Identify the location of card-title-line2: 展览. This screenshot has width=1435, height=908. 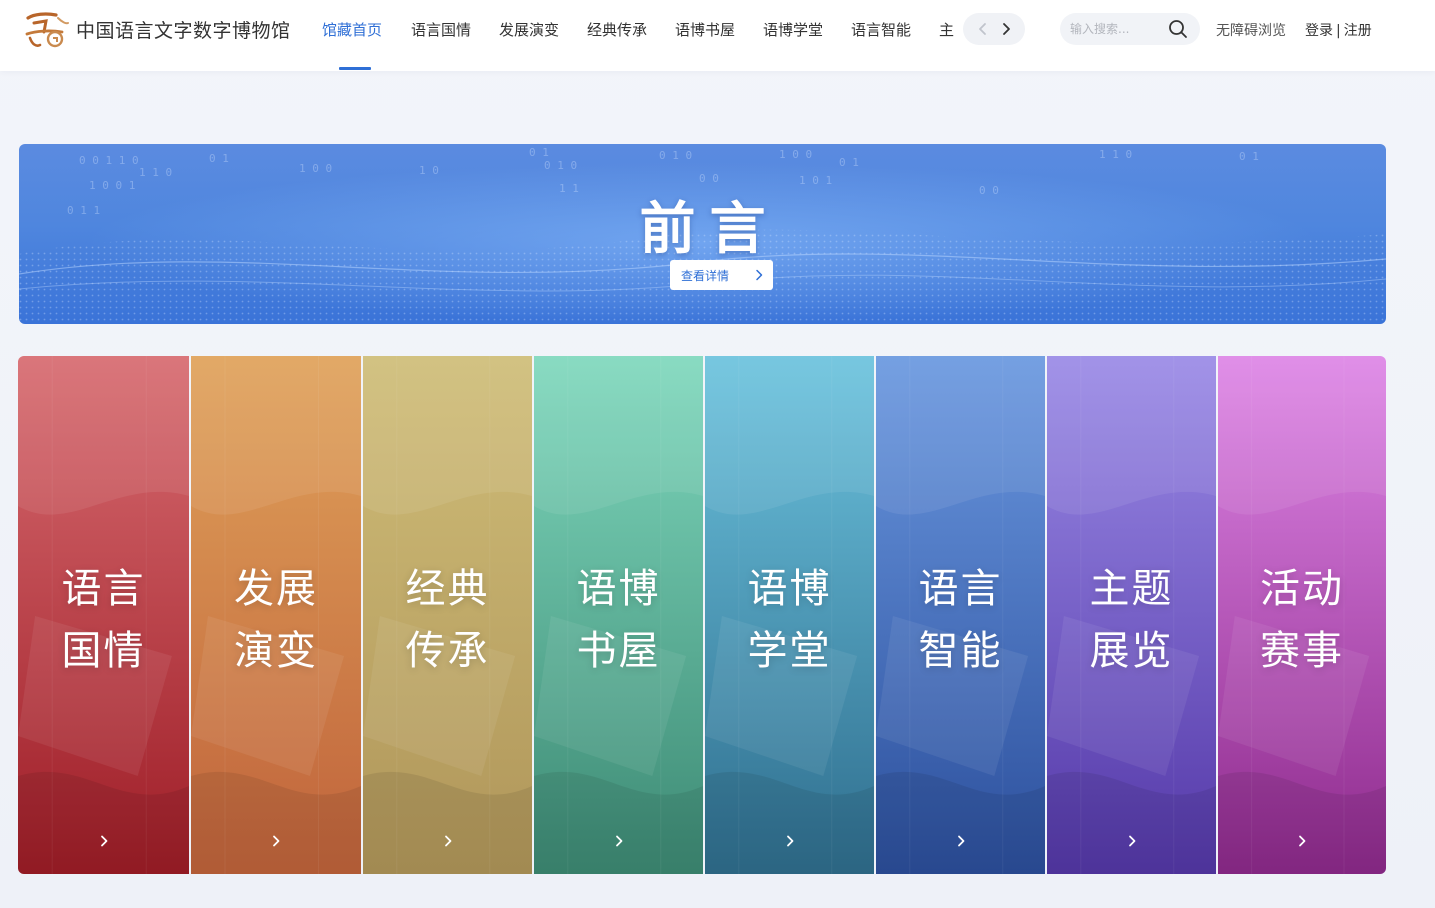
(1131, 651).